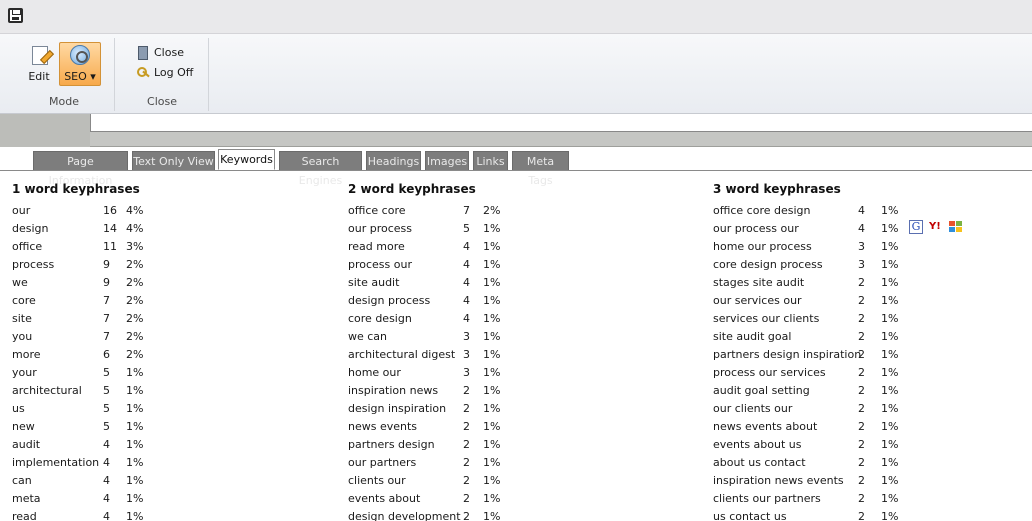  What do you see at coordinates (956, 227) in the screenshot?
I see `windows-flag-icon` at bounding box center [956, 227].